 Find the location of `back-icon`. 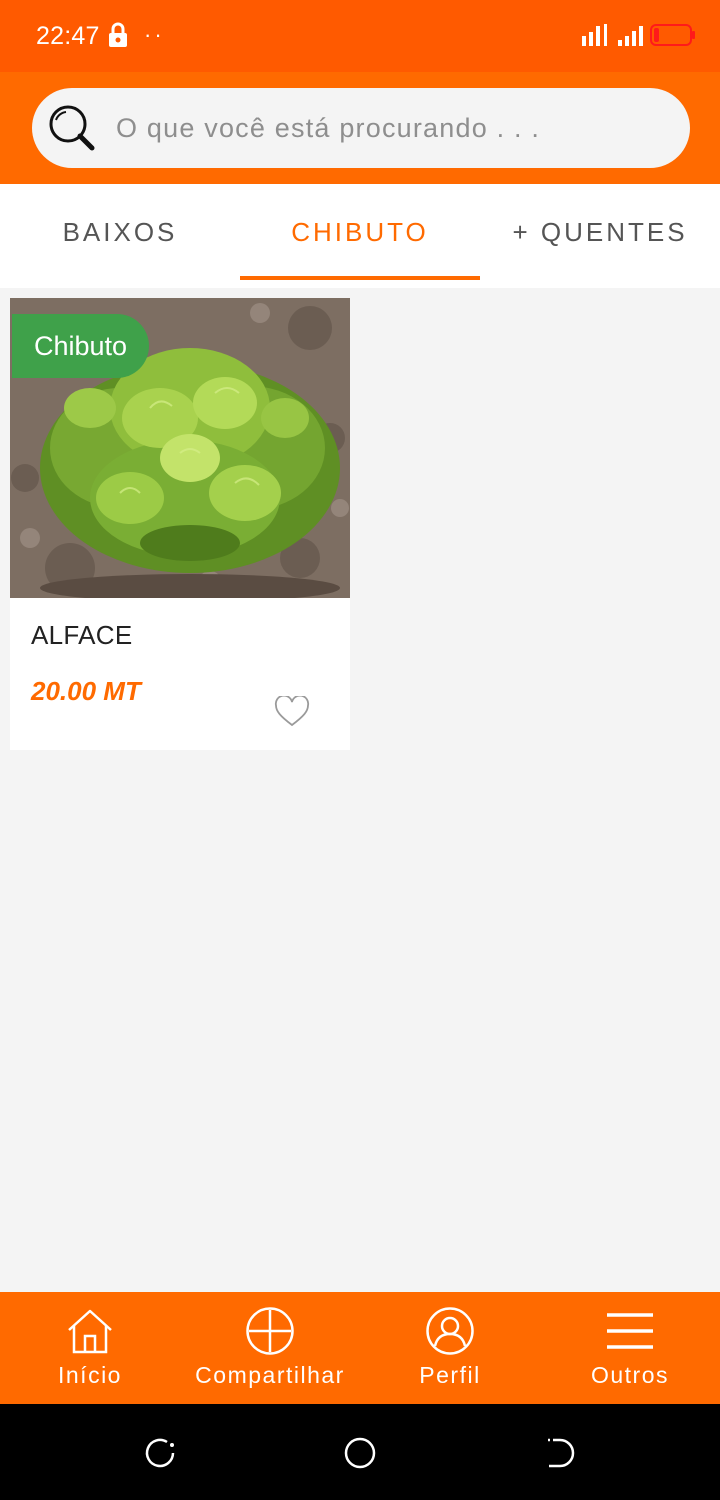

back-icon is located at coordinates (560, 1453).